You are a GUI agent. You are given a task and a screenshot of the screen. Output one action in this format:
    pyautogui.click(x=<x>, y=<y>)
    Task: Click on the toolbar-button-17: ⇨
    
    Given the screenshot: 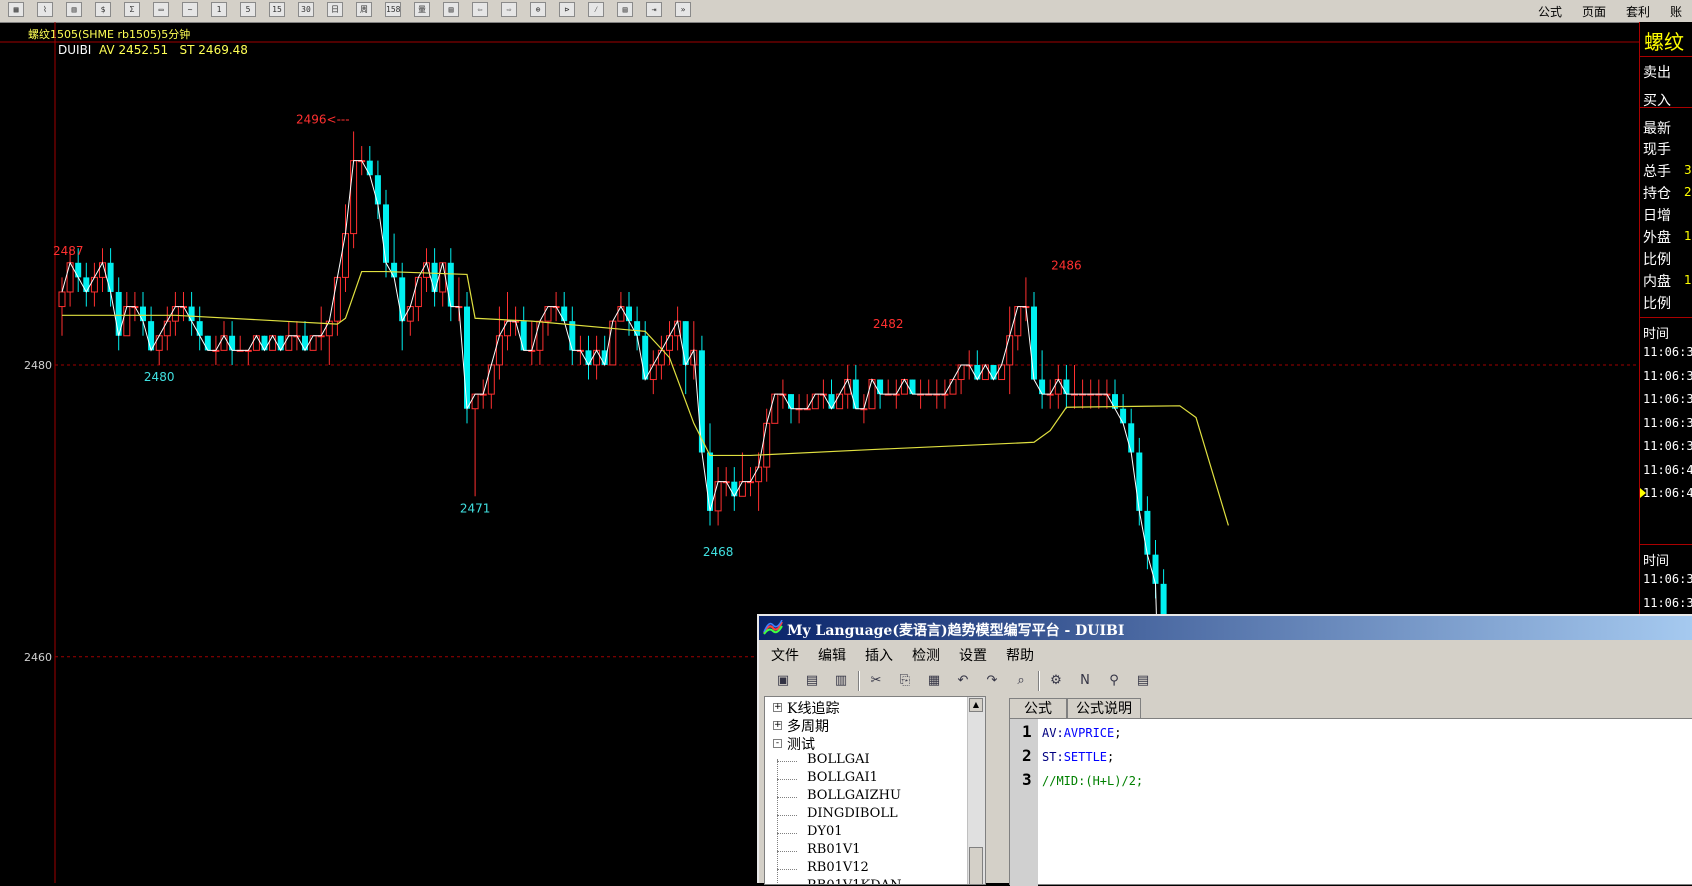 What is the action you would take?
    pyautogui.click(x=509, y=9)
    